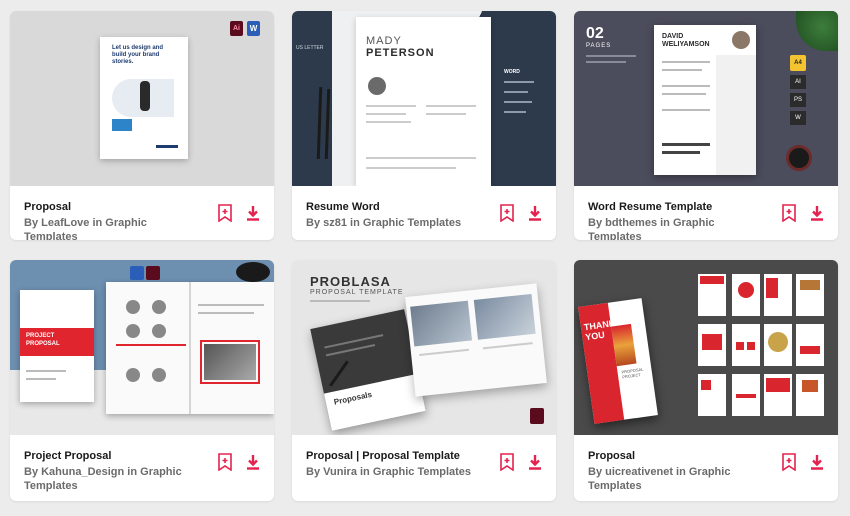 Image resolution: width=850 pixels, height=516 pixels. I want to click on indesign-badge-icon, so click(537, 416).